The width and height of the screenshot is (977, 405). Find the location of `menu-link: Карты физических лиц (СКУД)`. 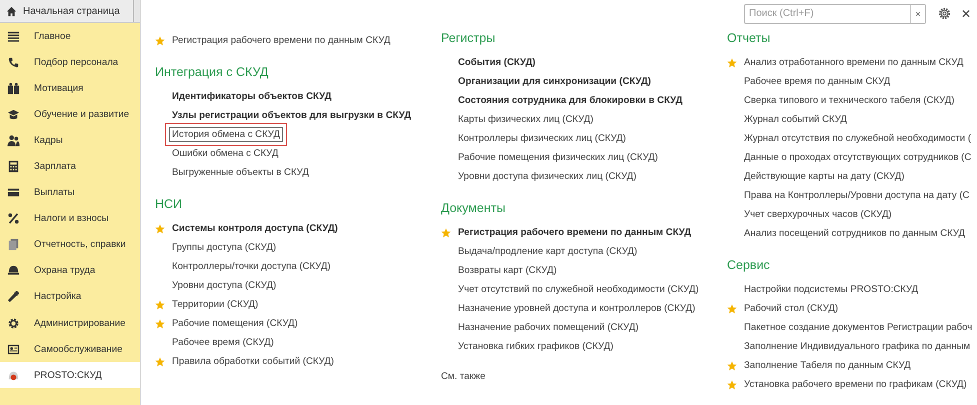

menu-link: Карты физических лиц (СКУД) is located at coordinates (525, 119).